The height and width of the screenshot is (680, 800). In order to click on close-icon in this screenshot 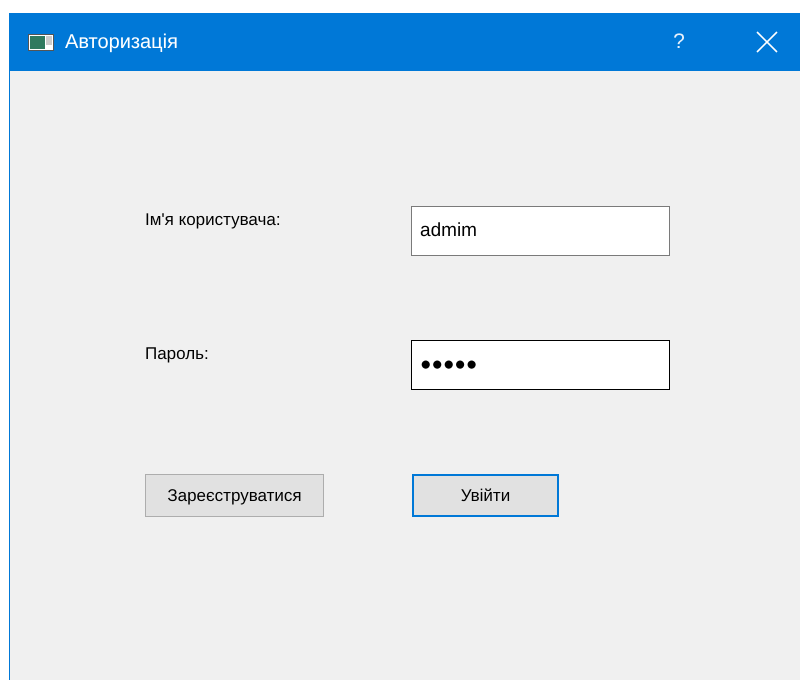, I will do `click(767, 42)`.